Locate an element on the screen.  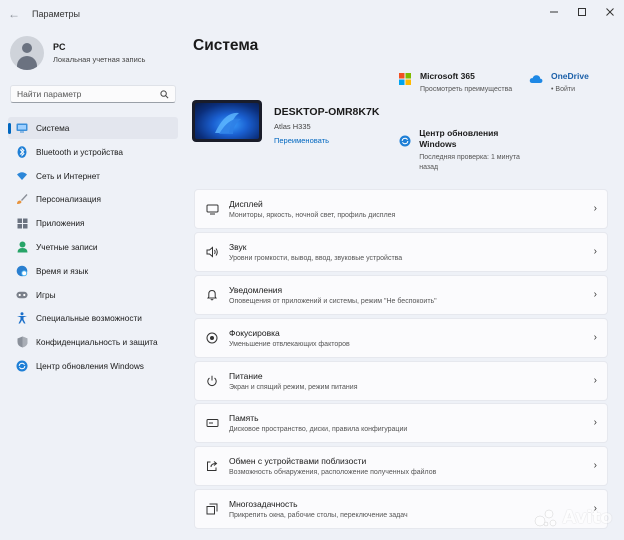
bluetooth-icon is located at coordinates (22, 151).